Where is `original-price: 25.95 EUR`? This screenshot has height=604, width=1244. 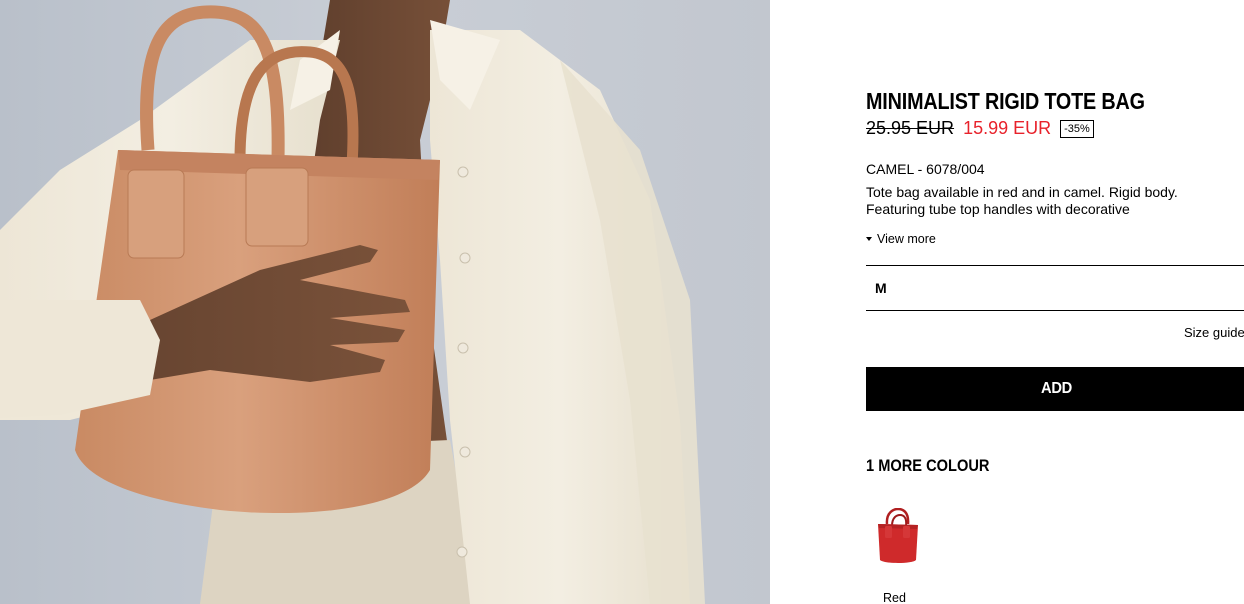 original-price: 25.95 EUR is located at coordinates (910, 128).